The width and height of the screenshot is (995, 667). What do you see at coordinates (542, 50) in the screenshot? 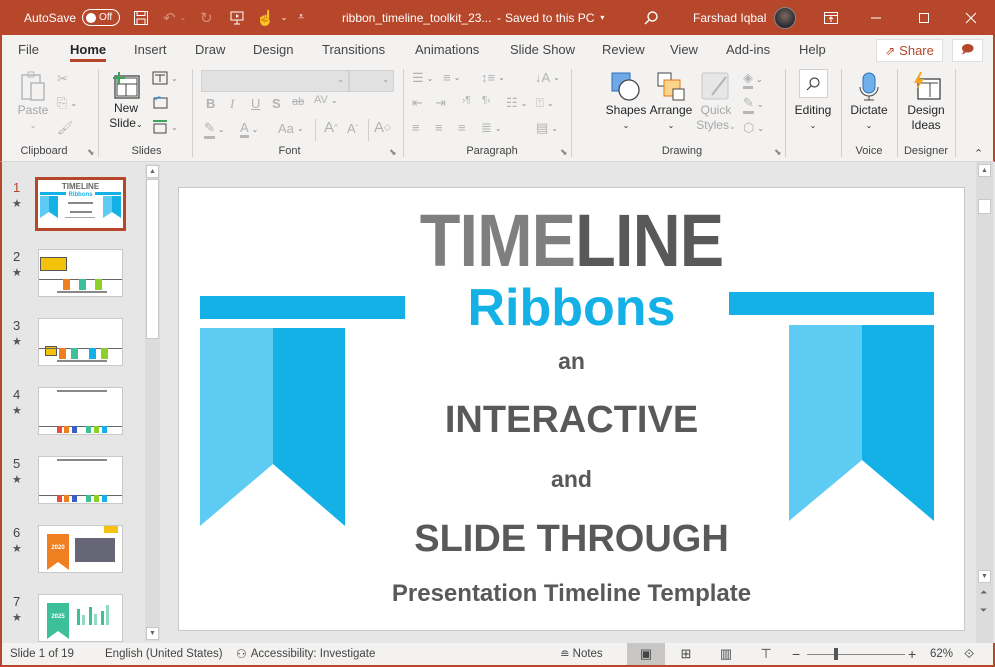
I see `tab-slide-show: Slide Show` at bounding box center [542, 50].